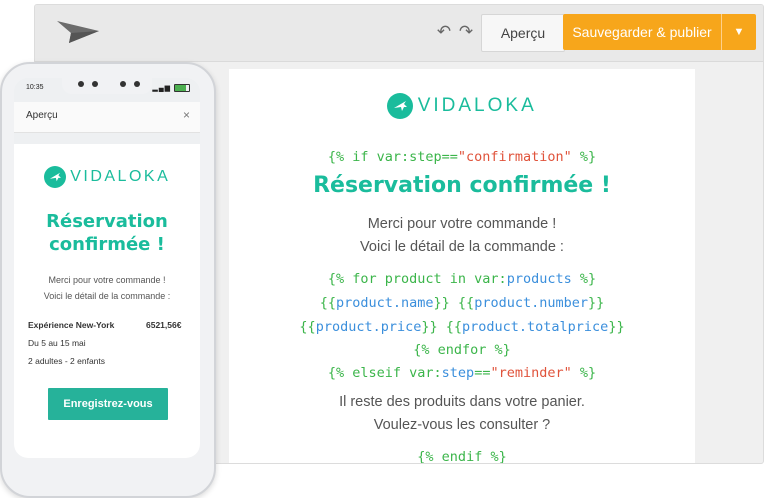  Describe the element at coordinates (120, 176) in the screenshot. I see `phone-brand-name: VIDALOKA` at that location.